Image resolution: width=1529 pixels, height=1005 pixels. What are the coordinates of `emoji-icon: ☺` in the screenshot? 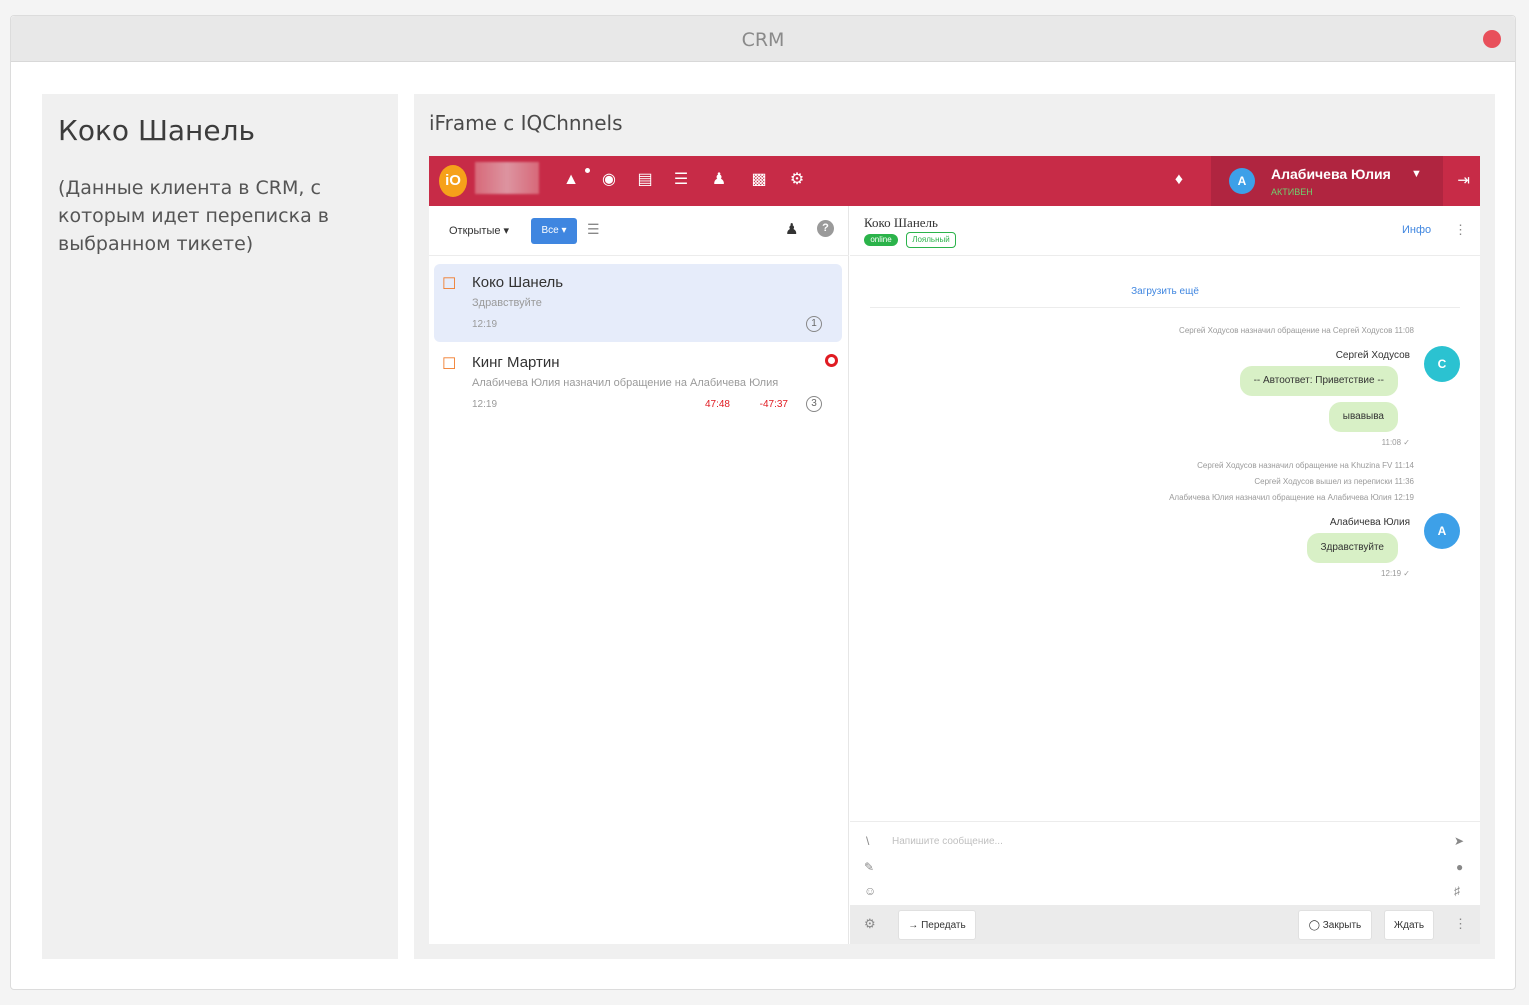 It's located at (870, 891).